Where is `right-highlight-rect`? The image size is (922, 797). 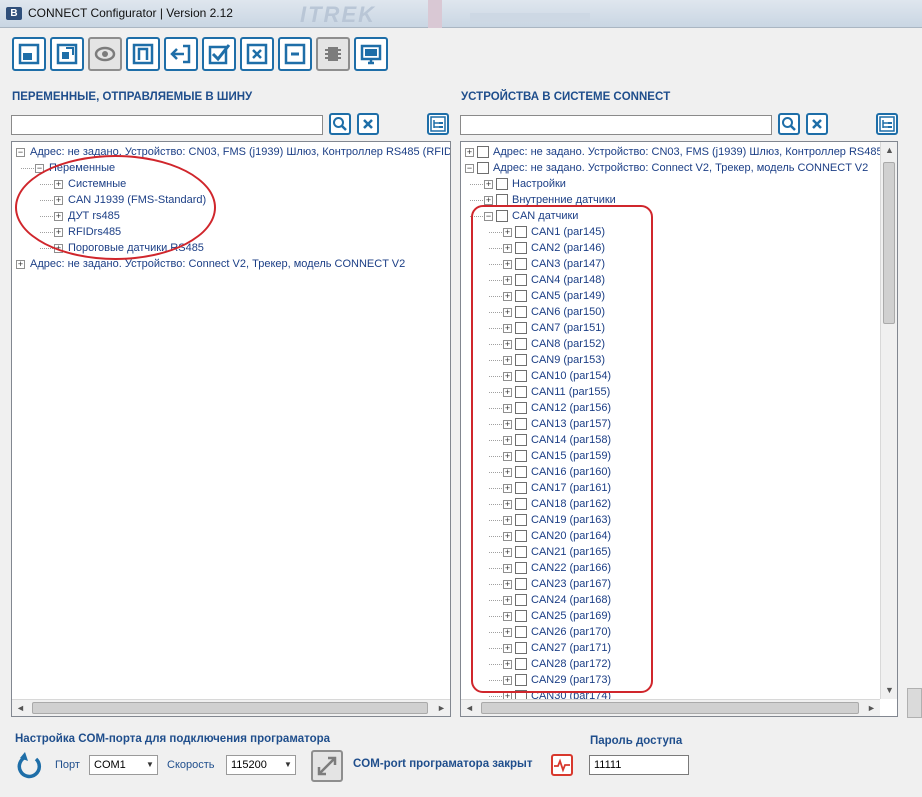
right-highlight-rect is located at coordinates (562, 449).